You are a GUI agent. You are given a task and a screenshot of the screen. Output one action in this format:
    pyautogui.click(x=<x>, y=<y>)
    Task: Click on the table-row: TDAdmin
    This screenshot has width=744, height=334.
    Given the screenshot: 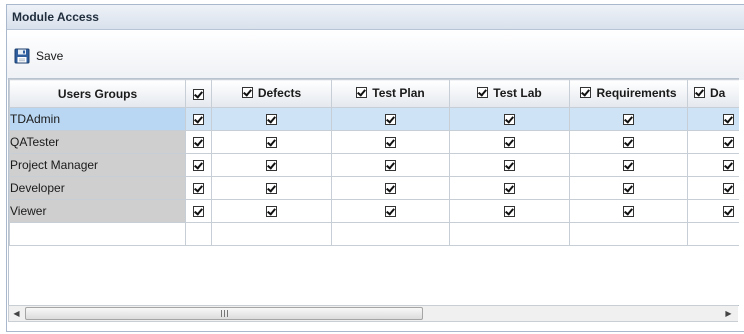 What is the action you would take?
    pyautogui.click(x=374, y=119)
    